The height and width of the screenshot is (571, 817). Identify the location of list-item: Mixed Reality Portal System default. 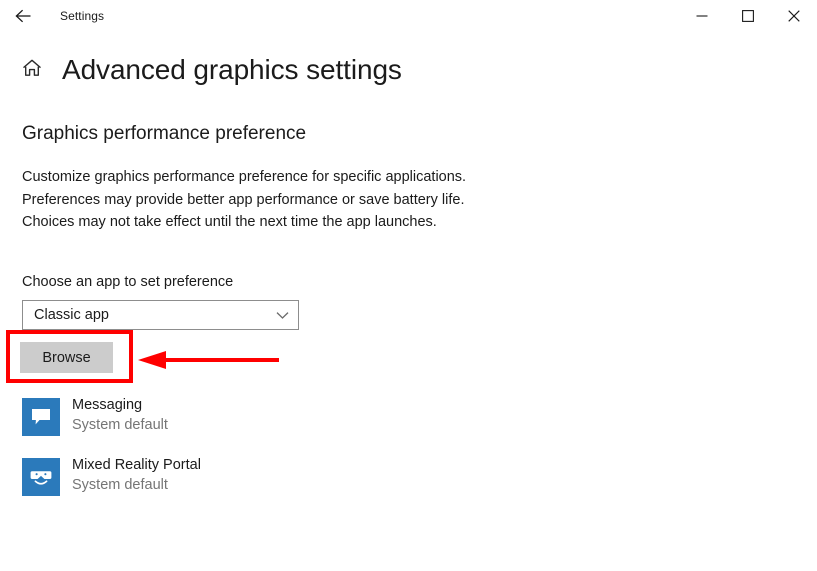
(408, 483).